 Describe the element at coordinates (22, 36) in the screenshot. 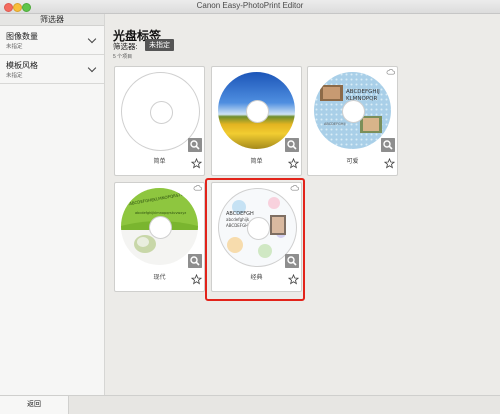

I see `filter-title: 图像数量` at that location.